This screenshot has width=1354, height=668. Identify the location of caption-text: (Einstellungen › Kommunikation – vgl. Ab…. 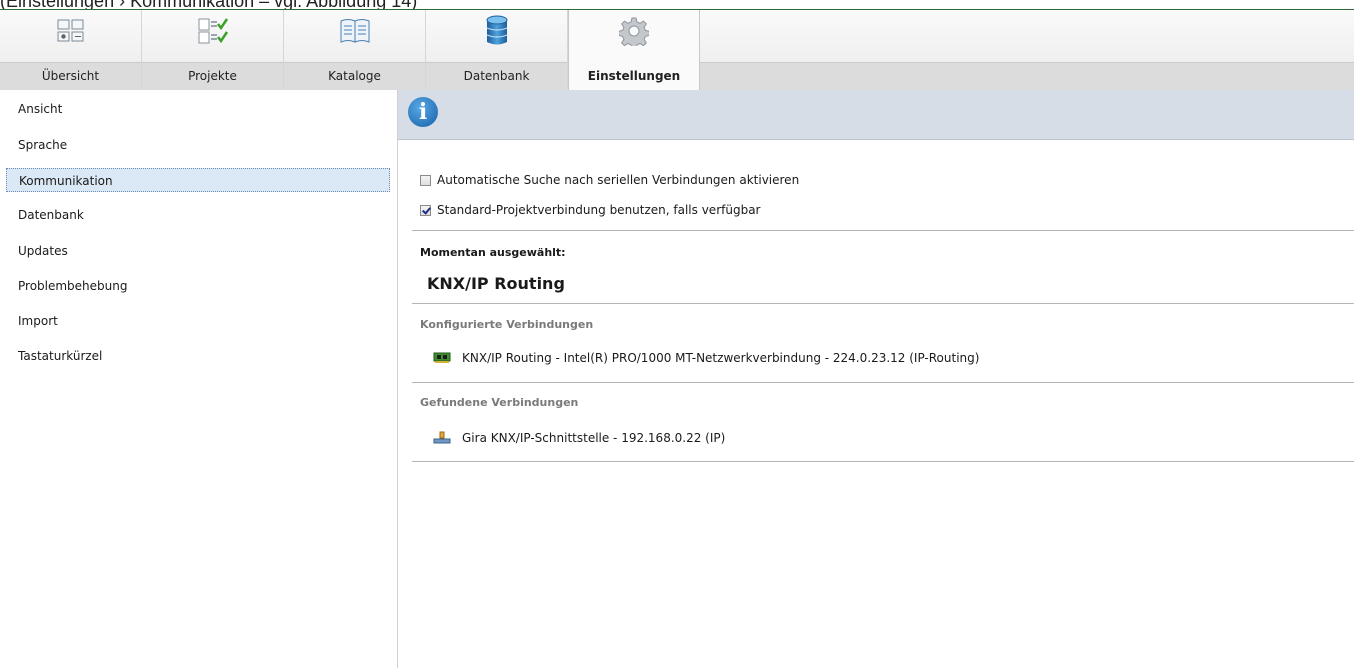
(208, 4).